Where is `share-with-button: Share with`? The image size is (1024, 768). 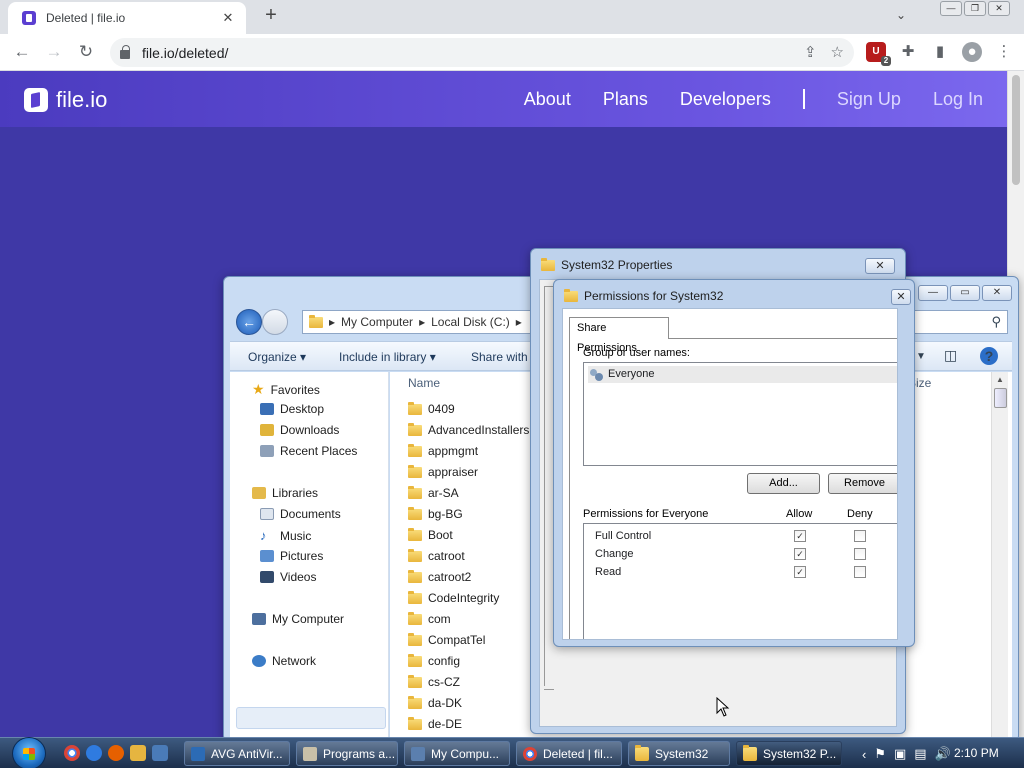
share-with-button: Share with is located at coordinates (499, 357).